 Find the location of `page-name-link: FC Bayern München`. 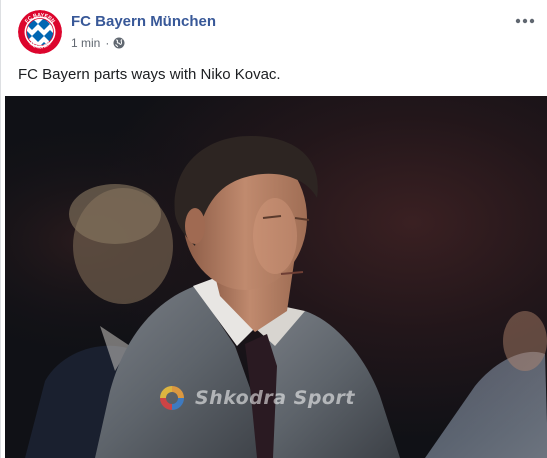

page-name-link: FC Bayern München is located at coordinates (143, 21).